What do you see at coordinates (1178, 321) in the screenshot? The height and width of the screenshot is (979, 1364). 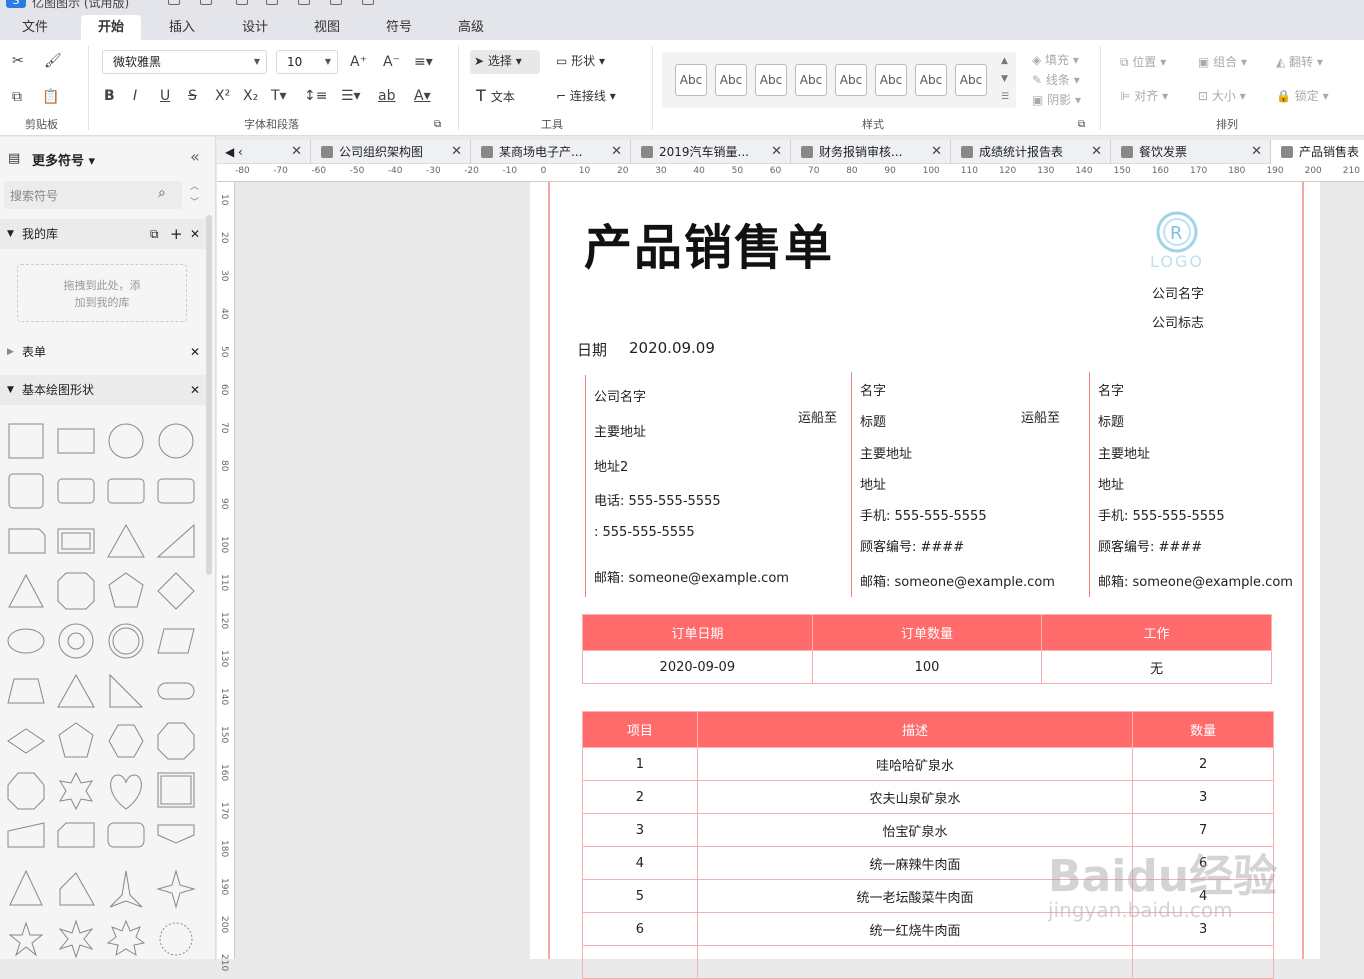 I see `company-sign: 公司标志` at bounding box center [1178, 321].